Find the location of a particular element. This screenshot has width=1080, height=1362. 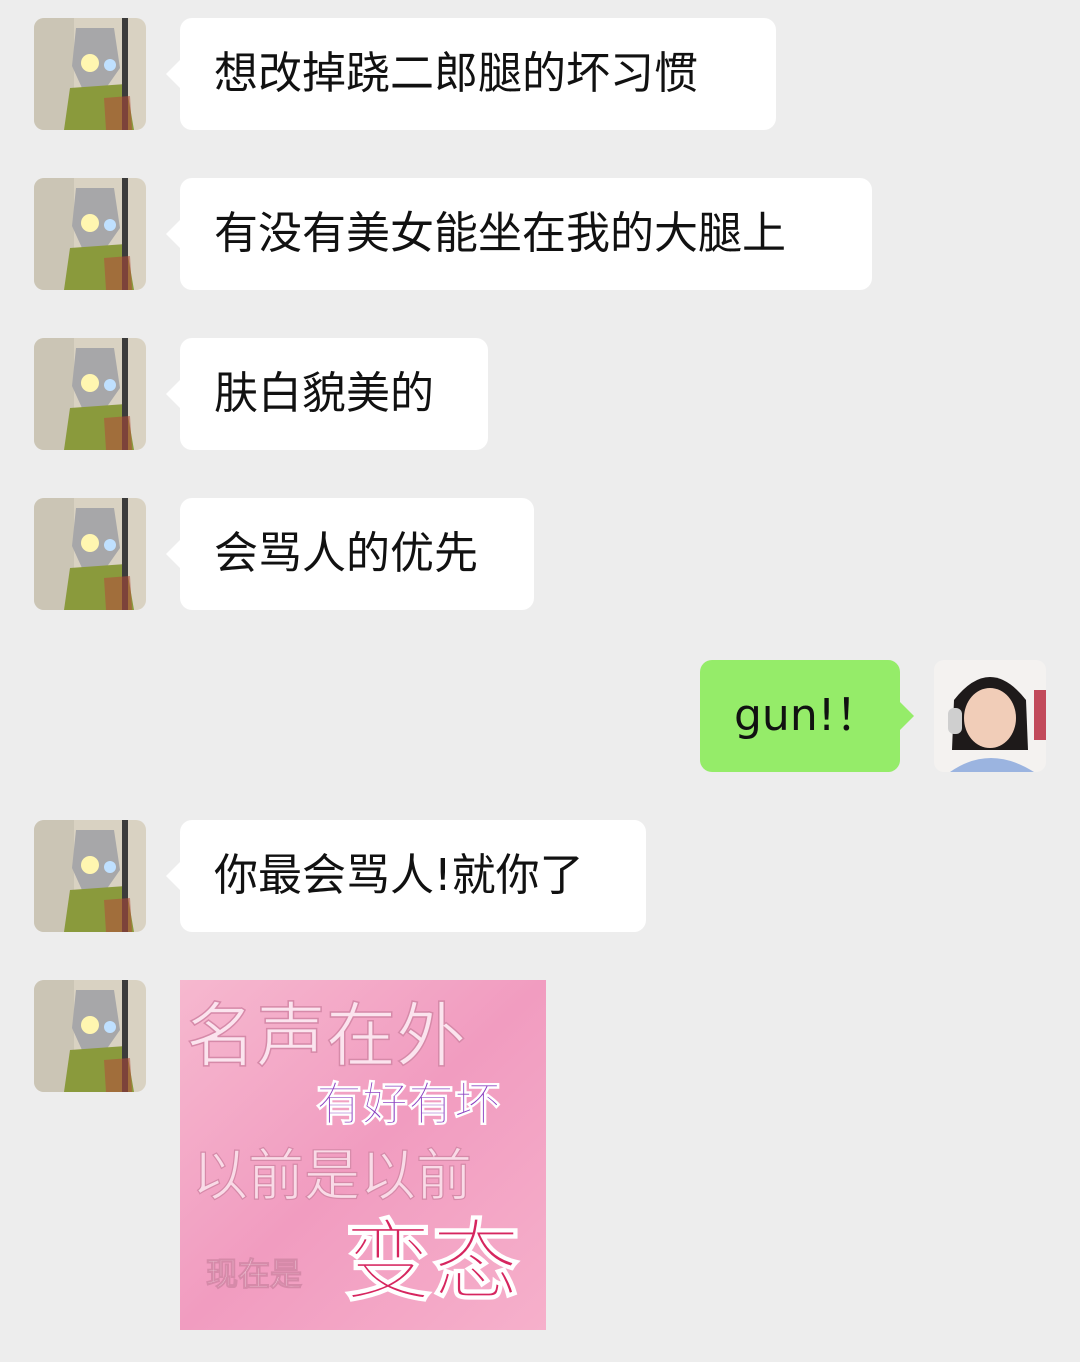

message-bubble-self: gun!！ is located at coordinates (807, 716).